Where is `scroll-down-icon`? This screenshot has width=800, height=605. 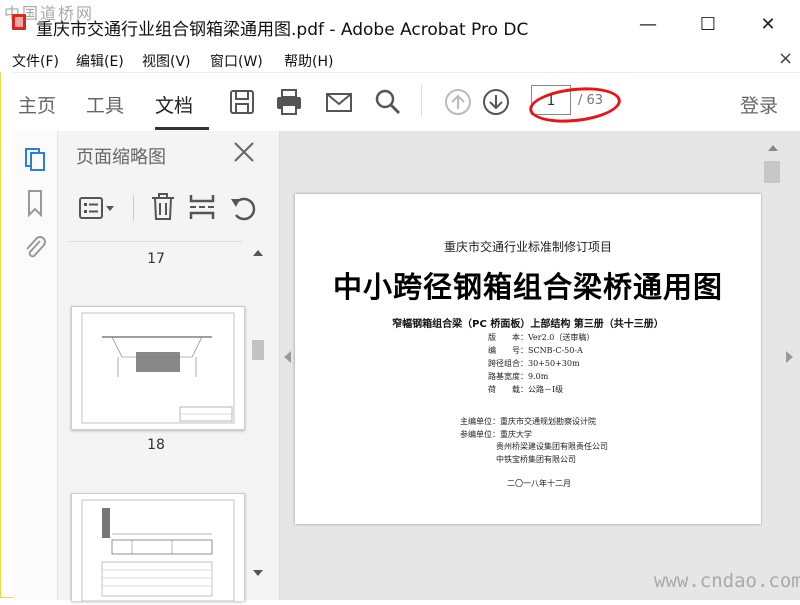
scroll-down-icon is located at coordinates (258, 573).